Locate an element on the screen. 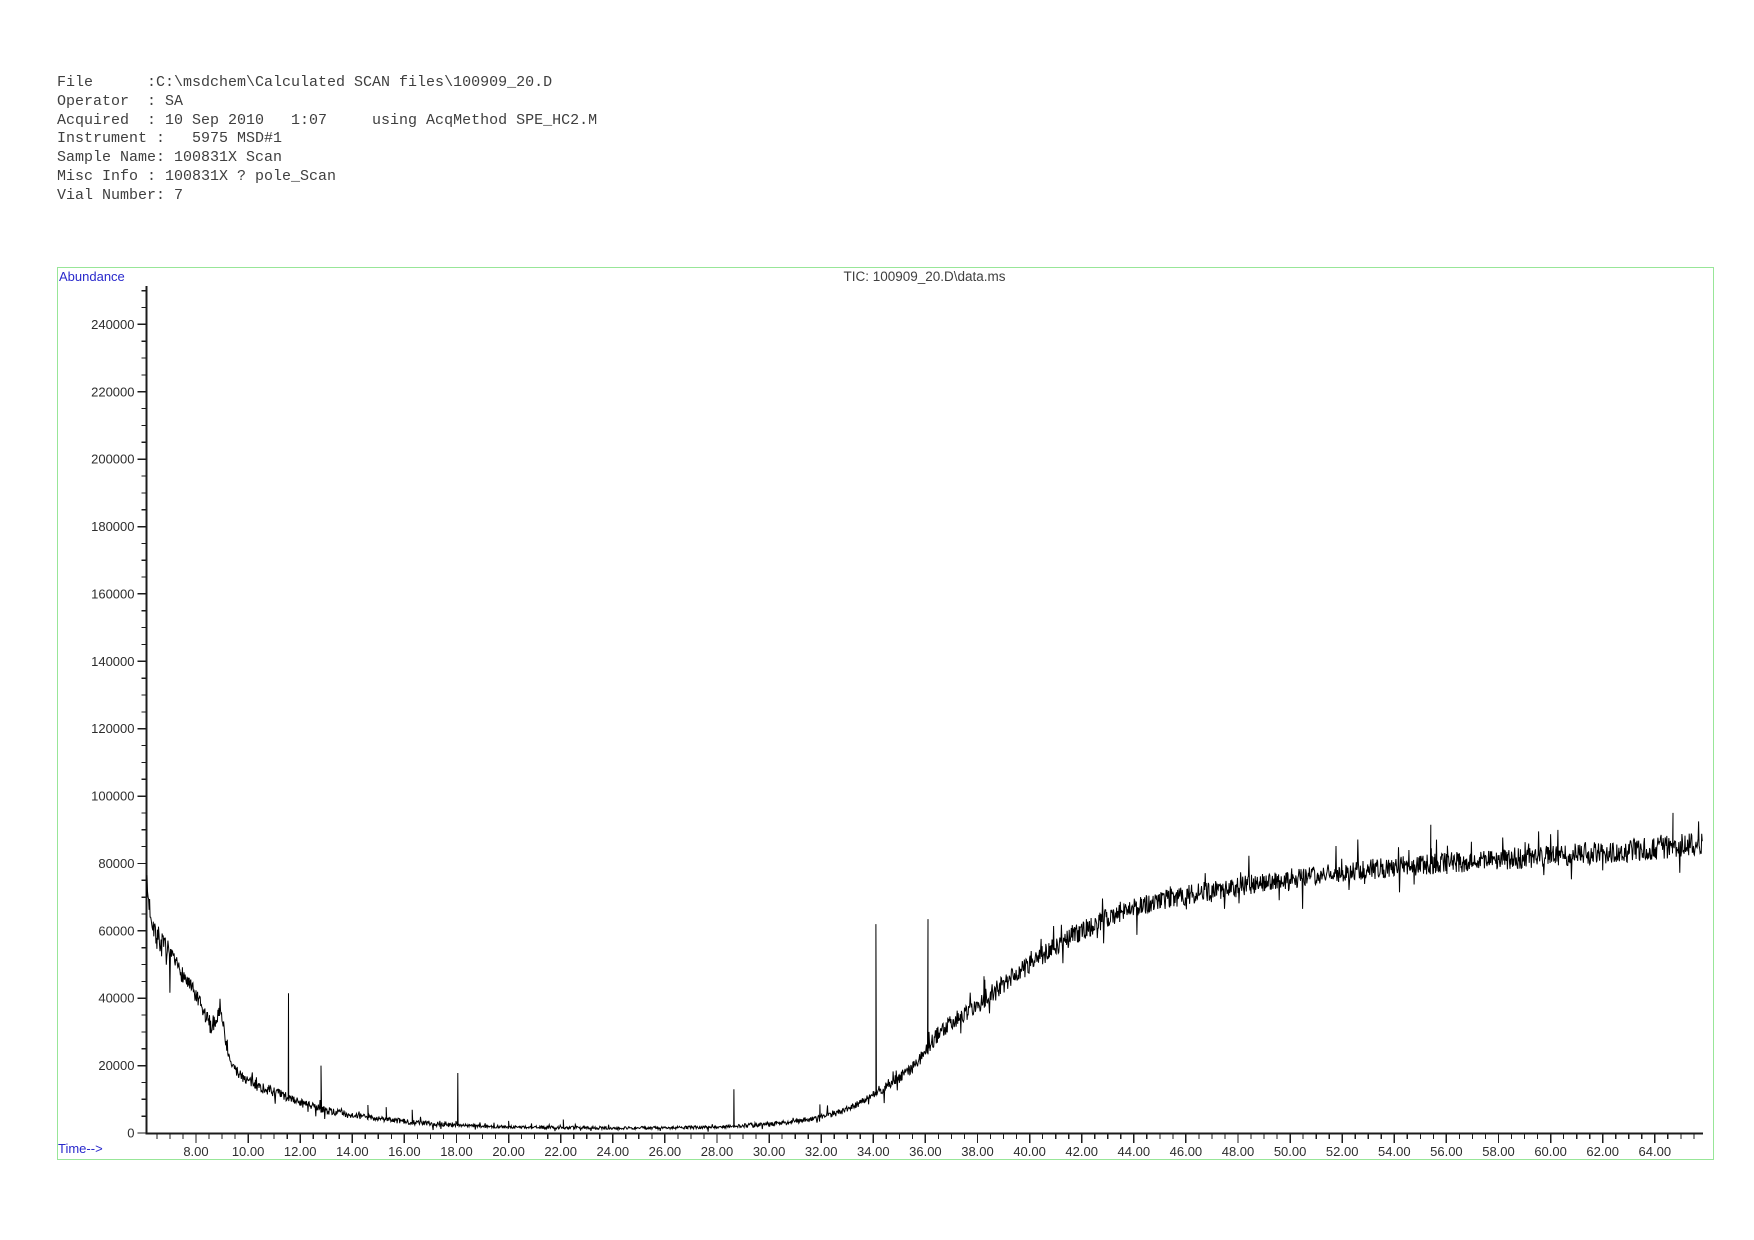 This screenshot has width=1754, height=1240. x-tick-label: 28.00 is located at coordinates (717, 1151).